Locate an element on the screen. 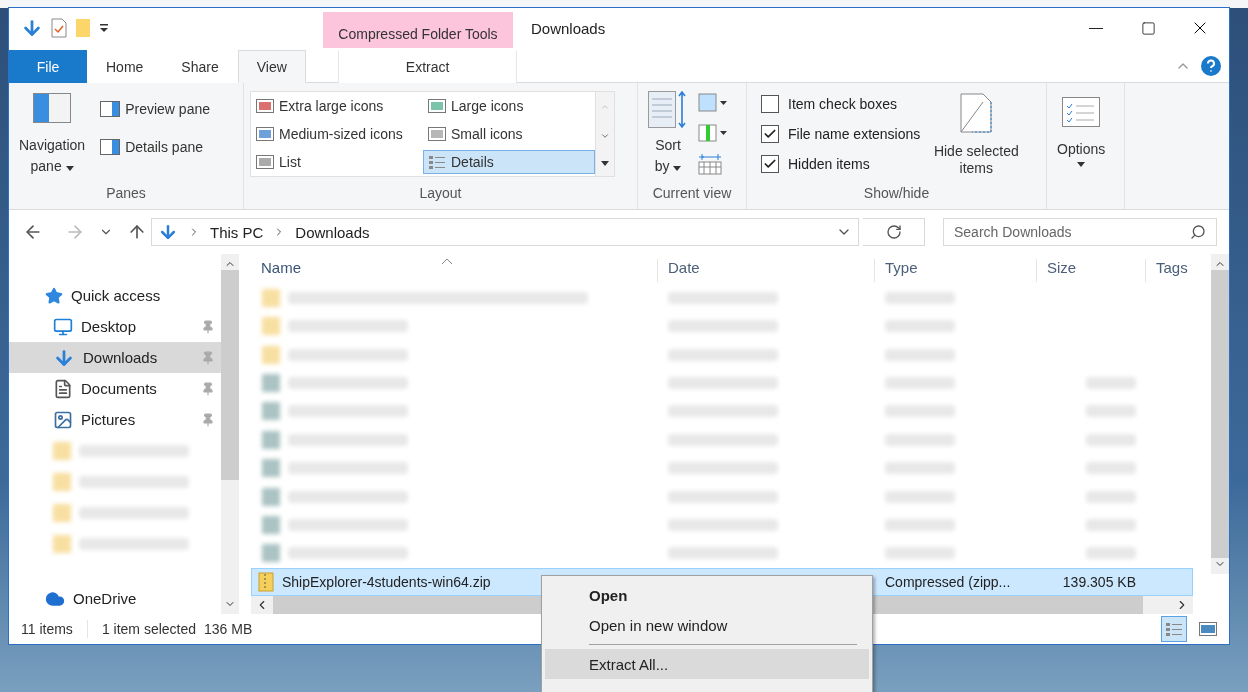  nav-item: Quick access is located at coordinates (115, 295).